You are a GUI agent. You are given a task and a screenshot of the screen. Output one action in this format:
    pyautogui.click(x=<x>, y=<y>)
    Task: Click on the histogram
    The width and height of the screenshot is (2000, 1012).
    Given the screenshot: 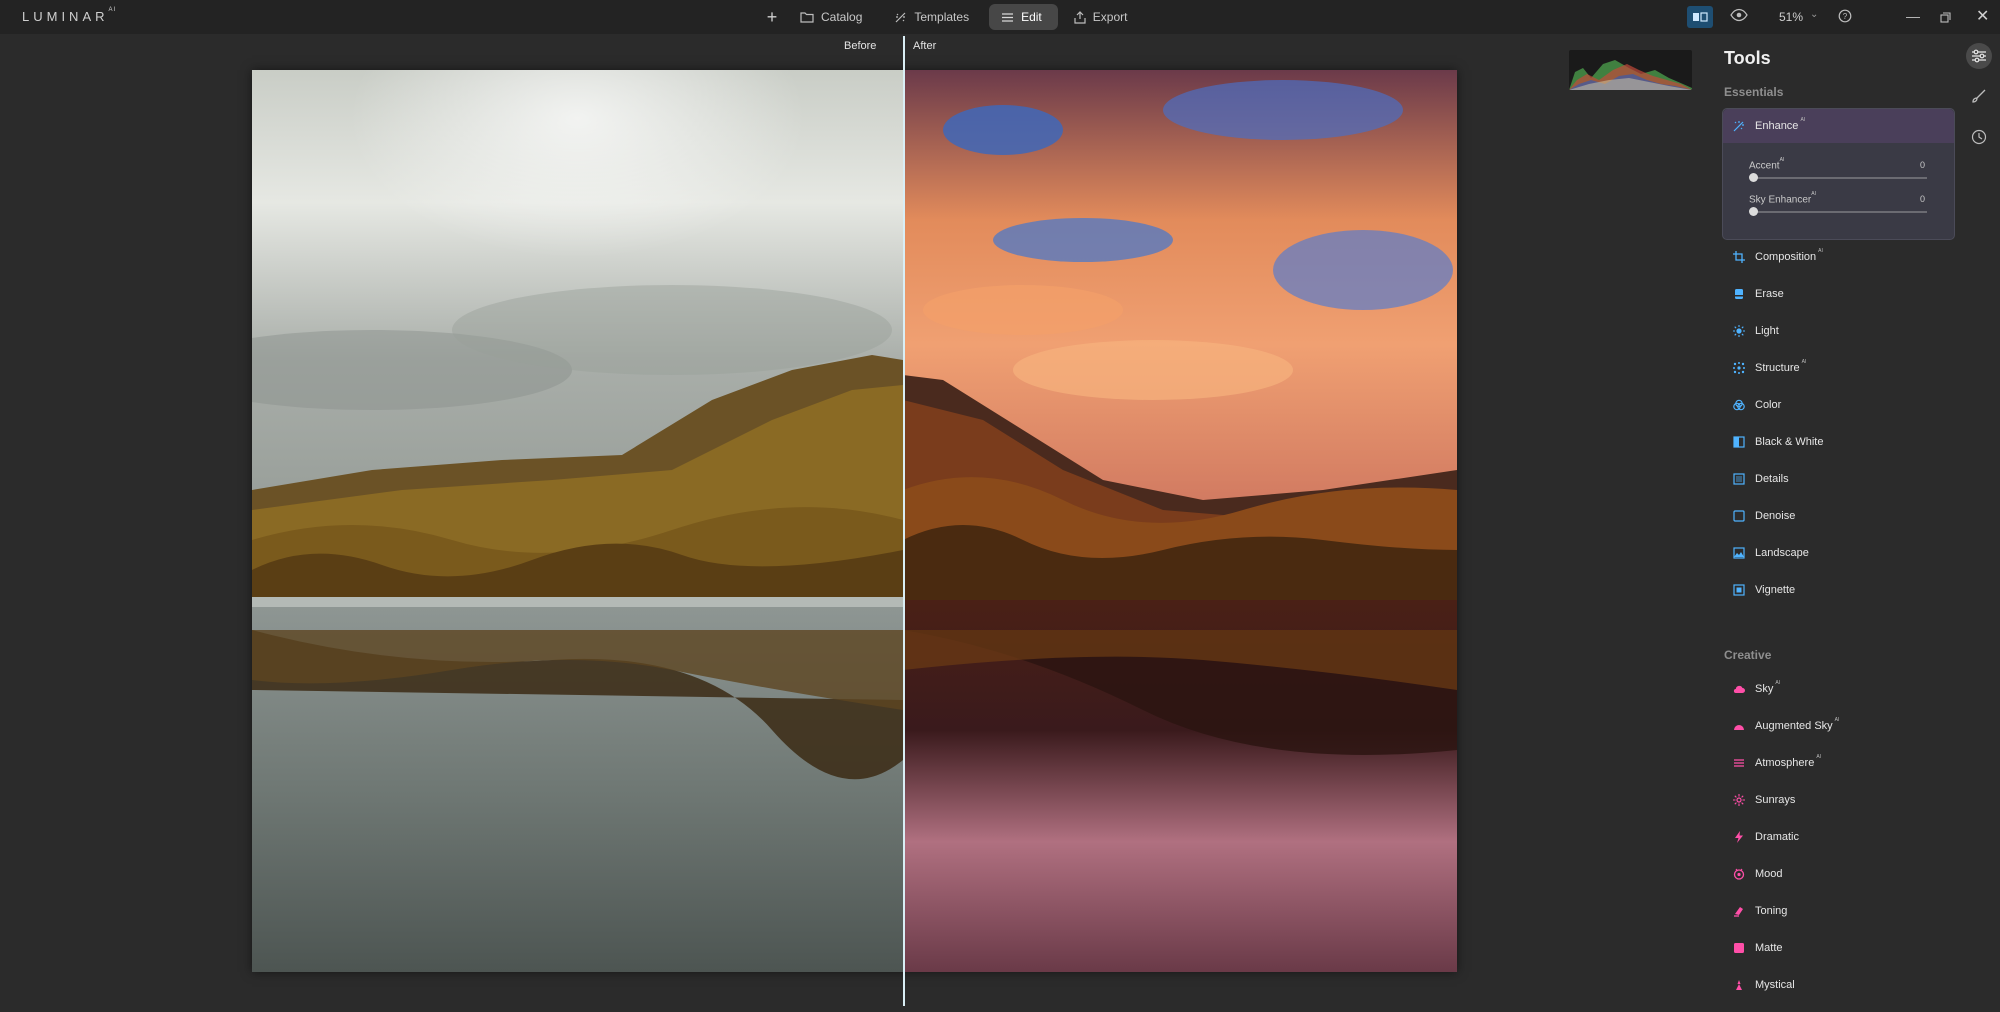 What is the action you would take?
    pyautogui.click(x=1630, y=70)
    